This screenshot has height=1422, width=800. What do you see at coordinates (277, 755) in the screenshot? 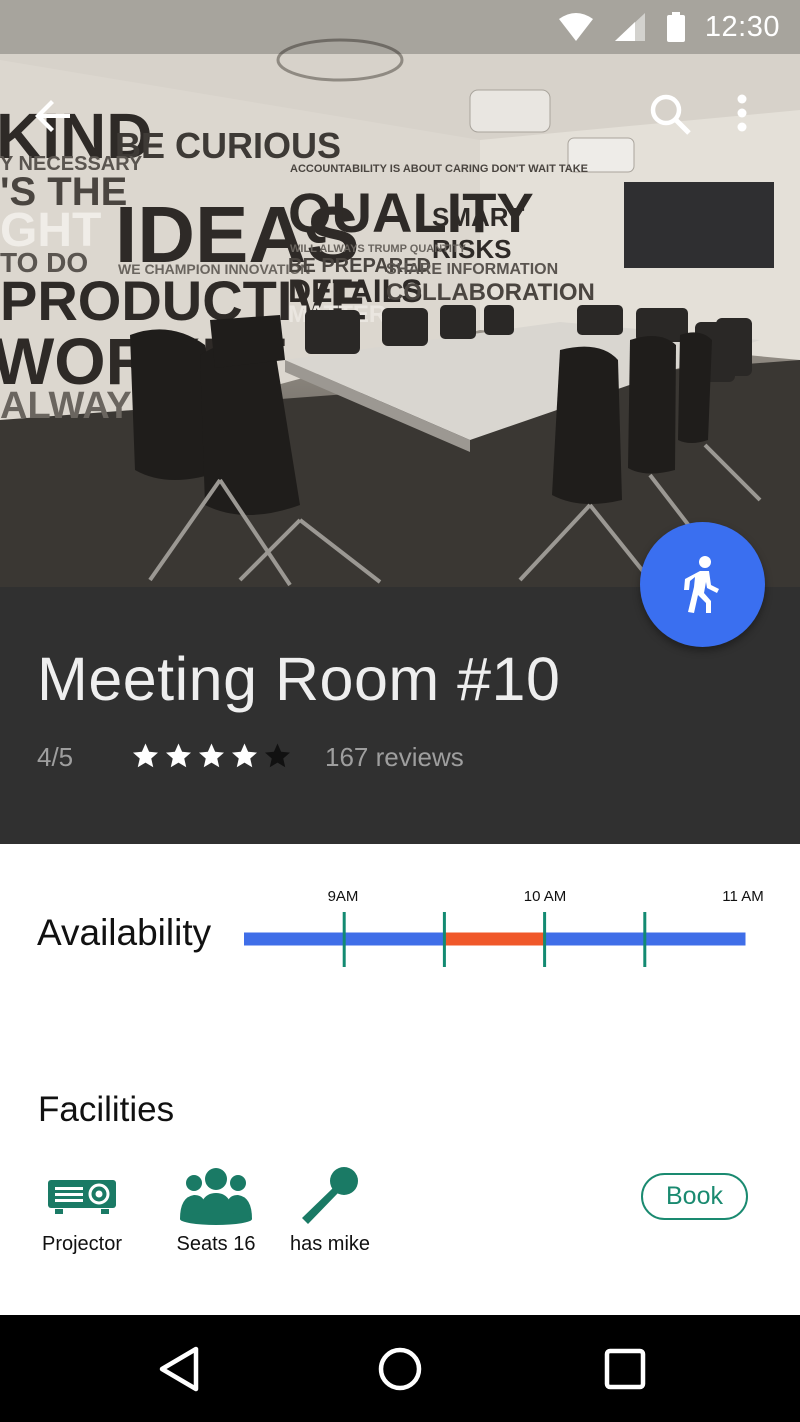
I see `star-empty-icon` at bounding box center [277, 755].